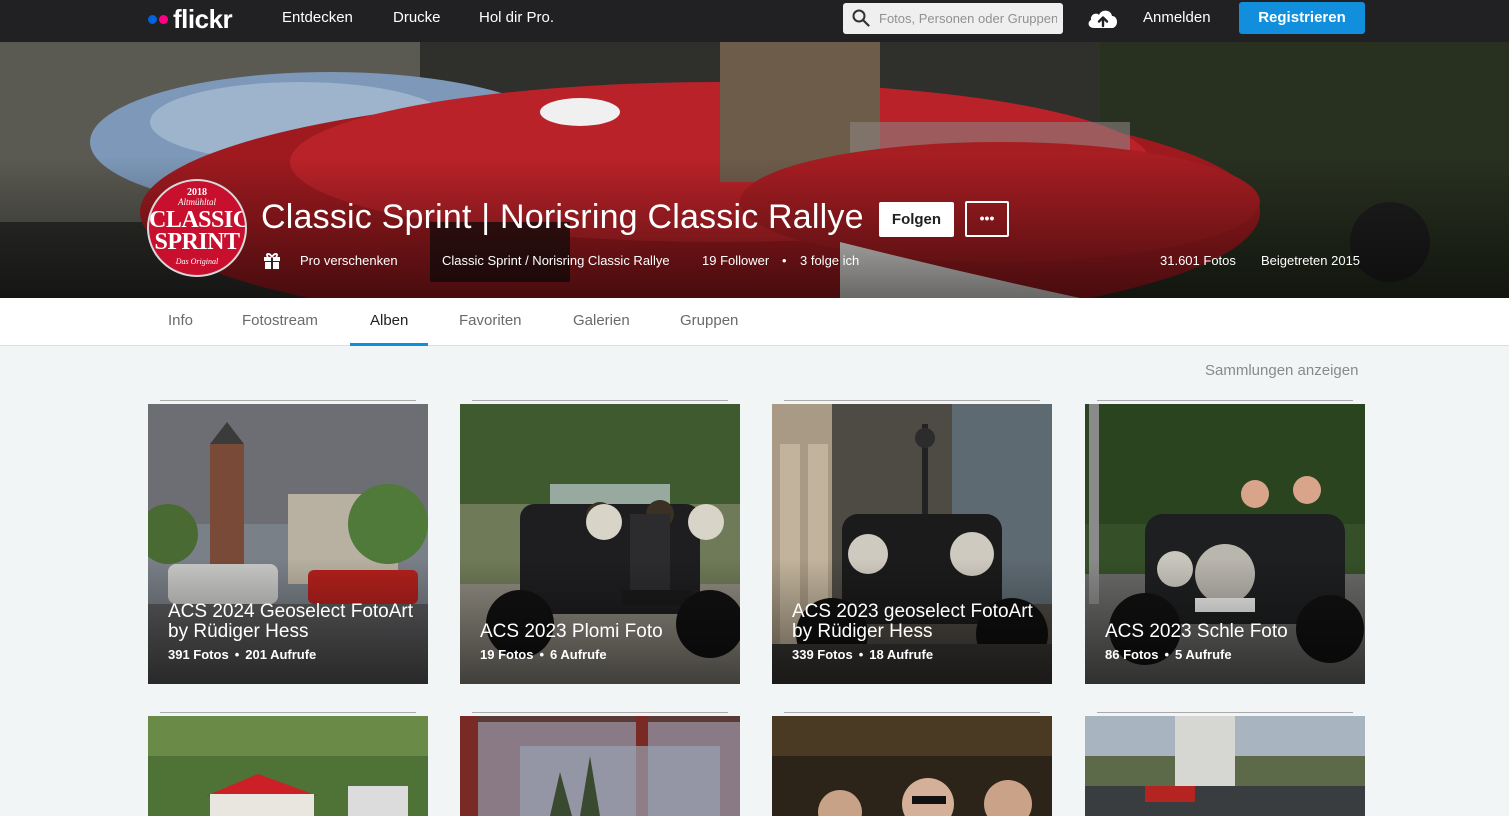  I want to click on album-card: ACS 2023 Schle Foto 86 Fotos • 5 Aufrufe, so click(1225, 544).